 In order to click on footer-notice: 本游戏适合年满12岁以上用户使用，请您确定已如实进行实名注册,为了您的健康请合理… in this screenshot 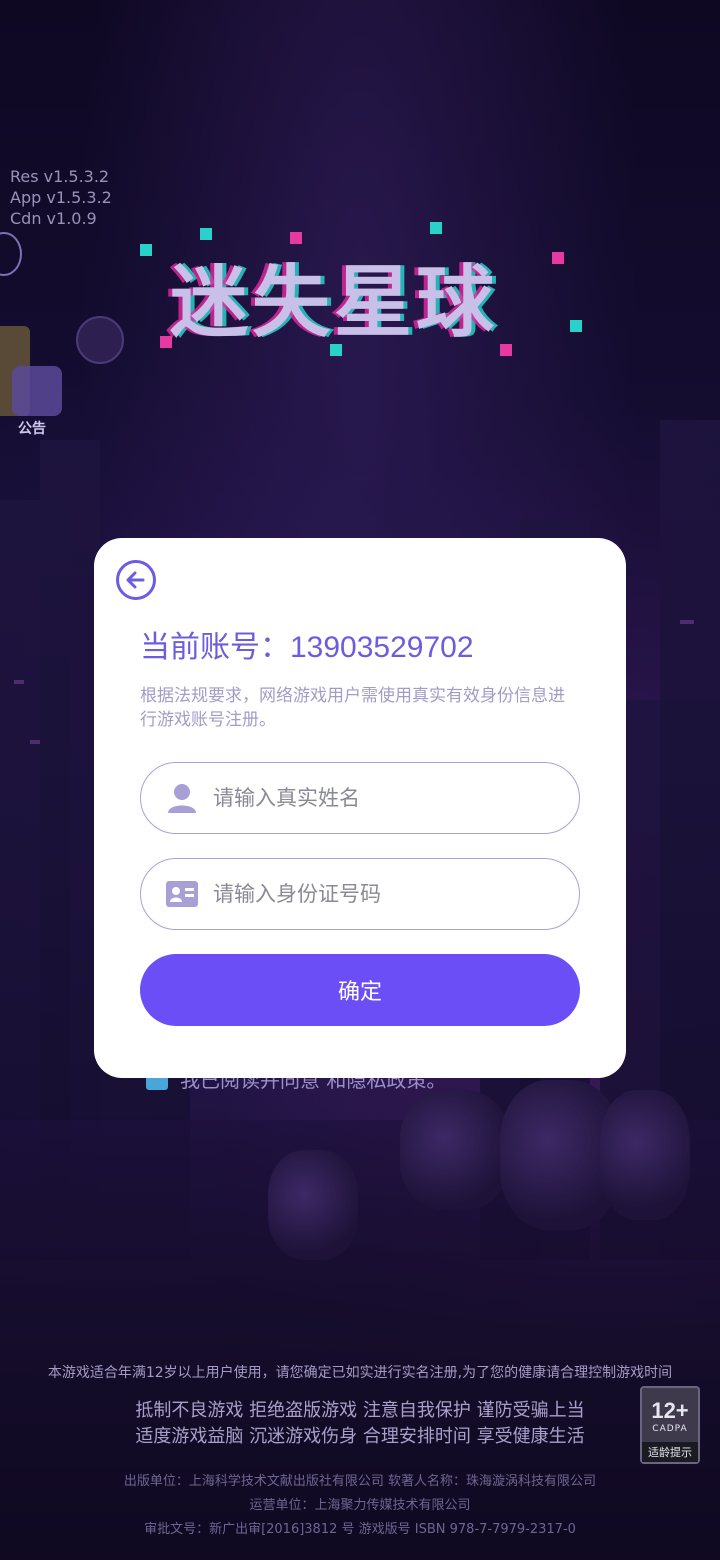, I will do `click(360, 1452)`.